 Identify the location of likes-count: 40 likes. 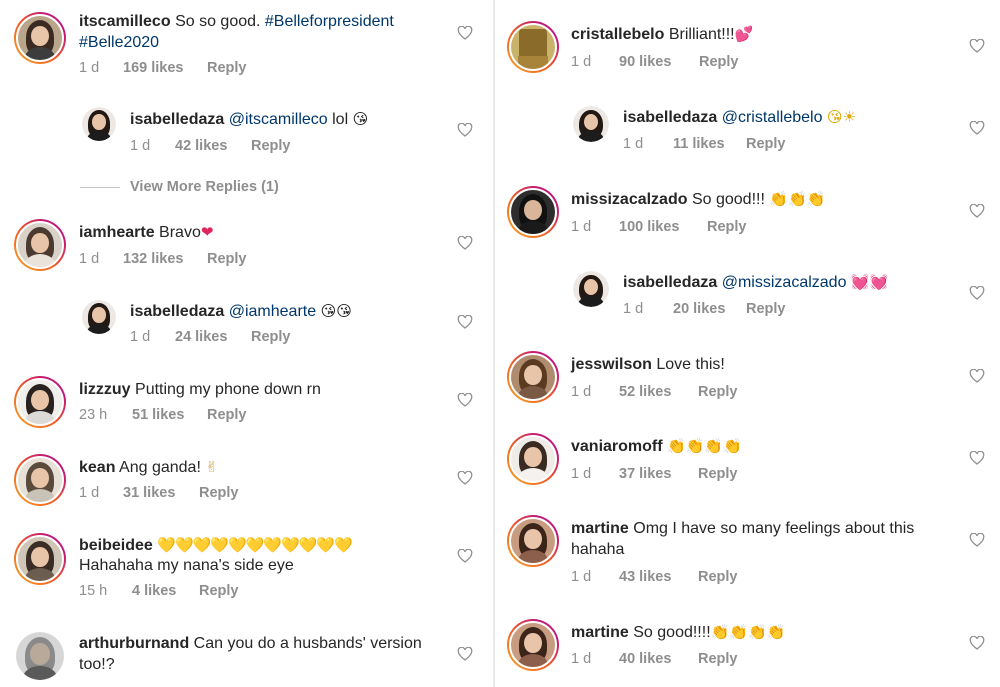
(645, 659).